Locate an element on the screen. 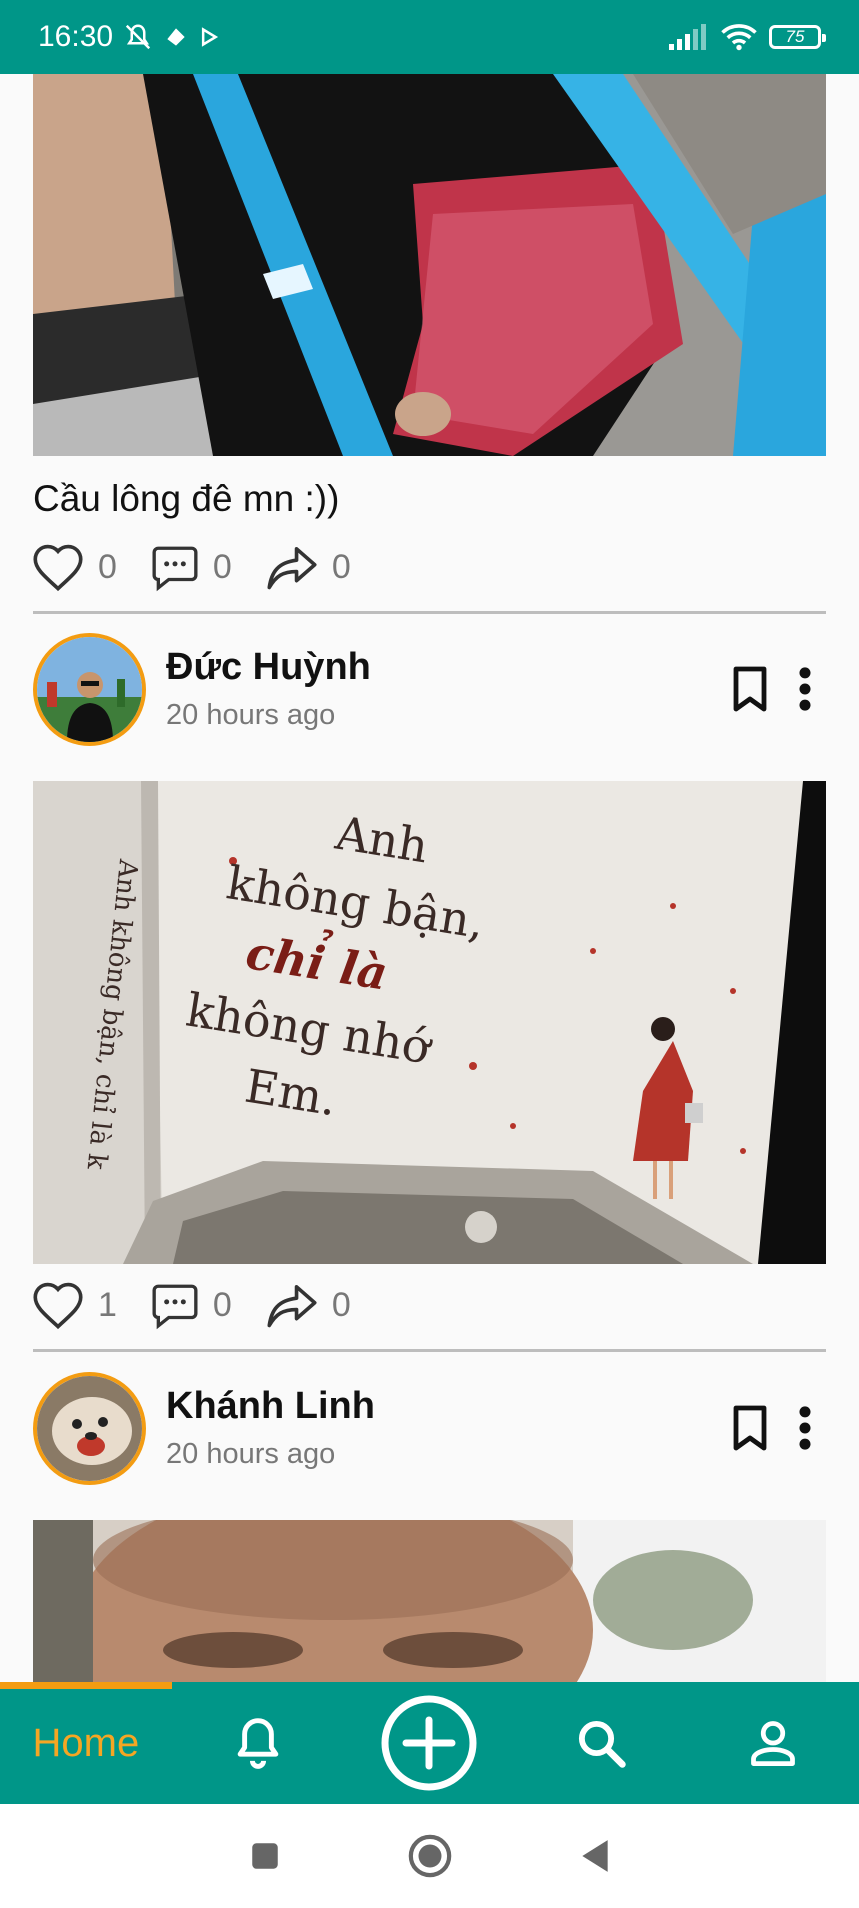  home-system-icon is located at coordinates (430, 1856).